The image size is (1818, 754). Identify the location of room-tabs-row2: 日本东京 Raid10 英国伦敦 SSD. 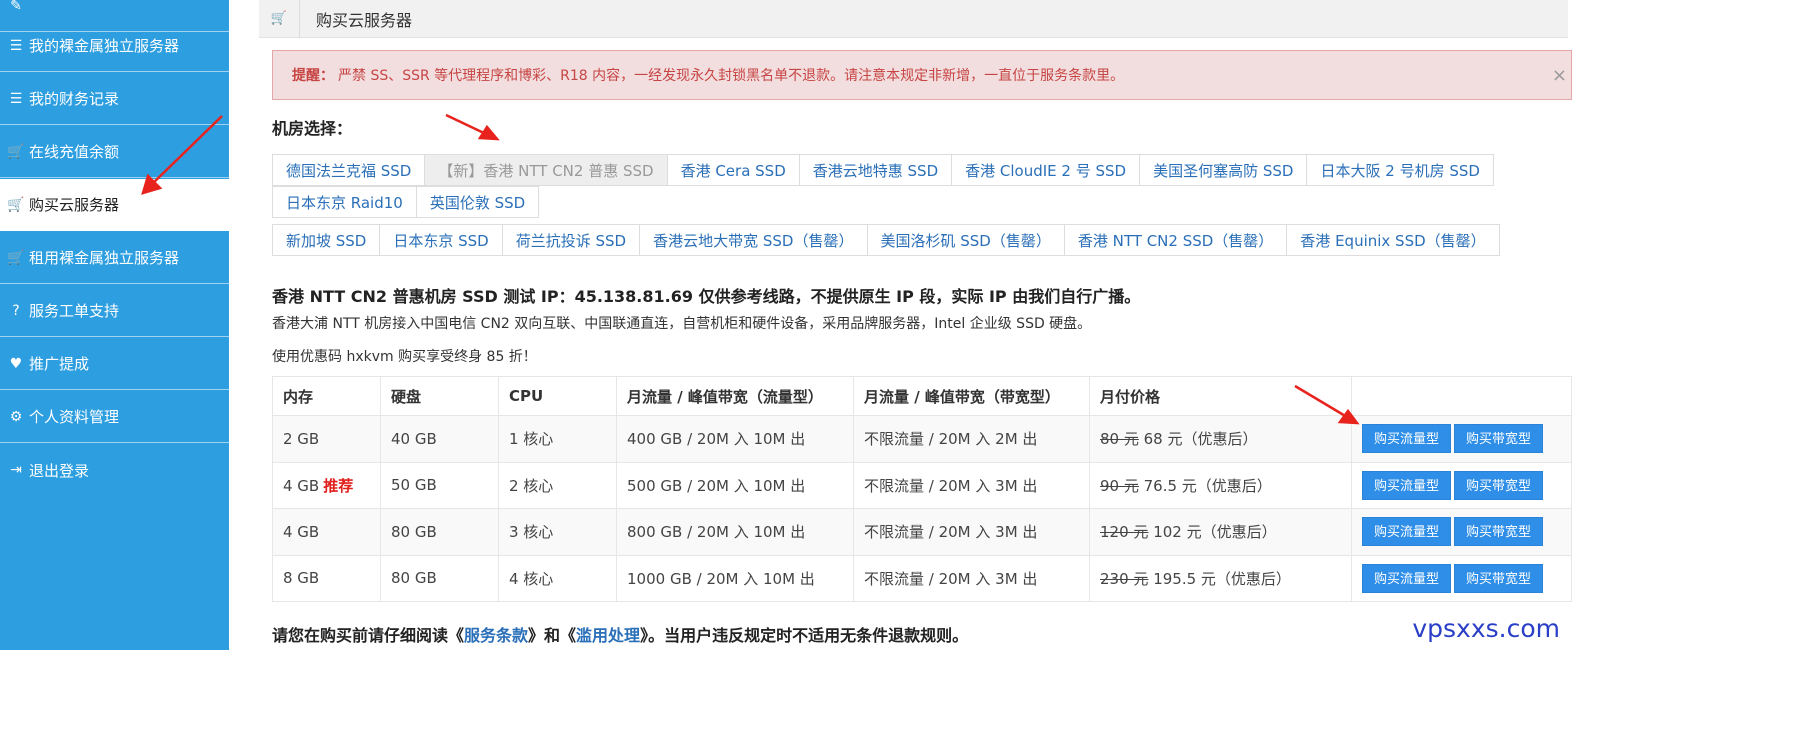
(406, 202).